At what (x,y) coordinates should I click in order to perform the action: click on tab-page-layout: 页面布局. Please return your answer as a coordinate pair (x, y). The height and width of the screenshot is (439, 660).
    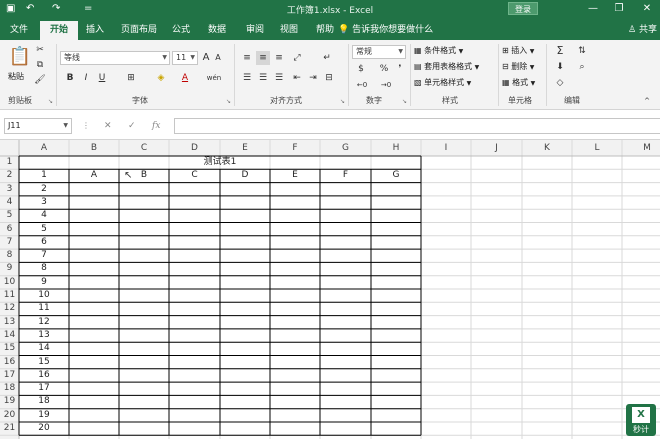
    Looking at the image, I should click on (139, 30).